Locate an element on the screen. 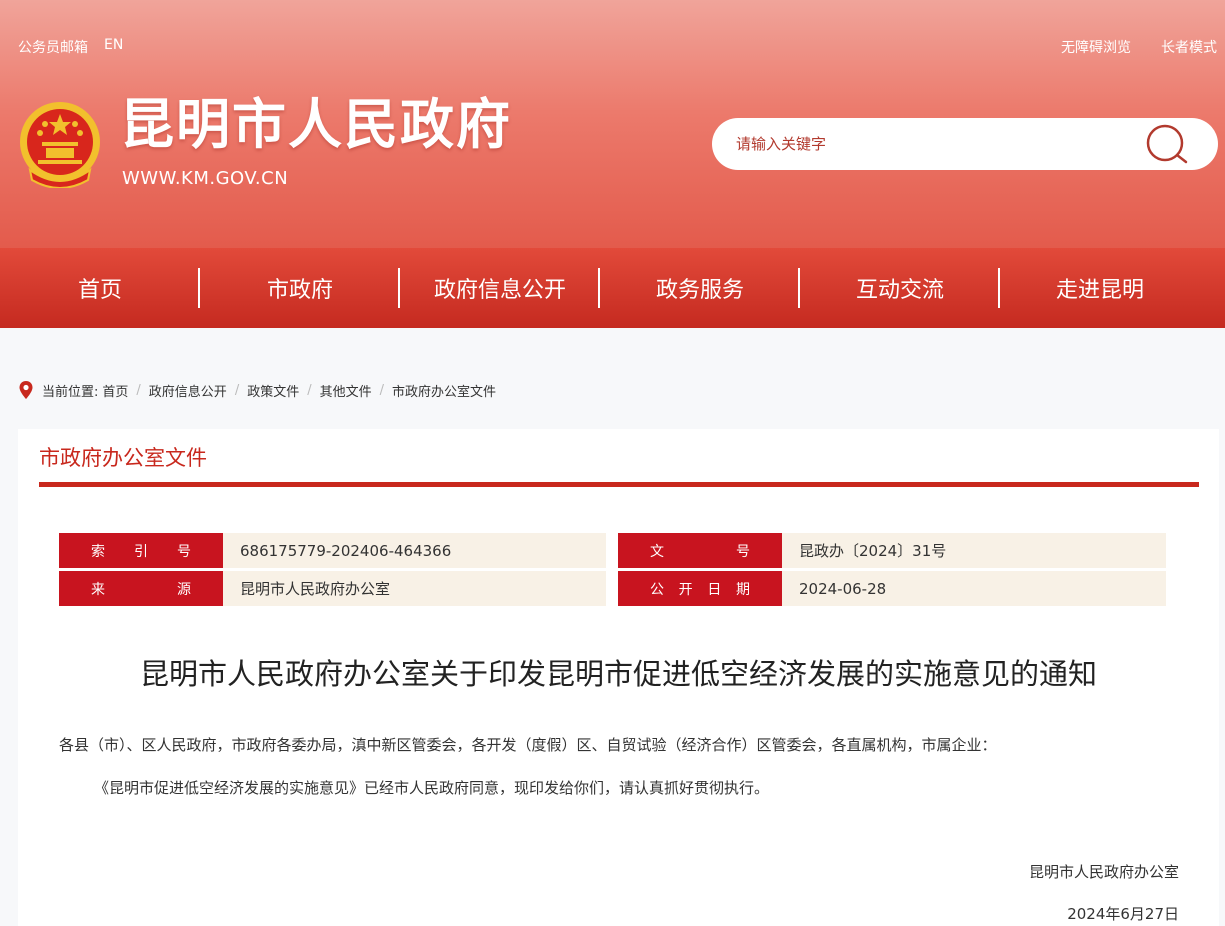 The width and height of the screenshot is (1225, 926). label-char: 源 is located at coordinates (184, 589).